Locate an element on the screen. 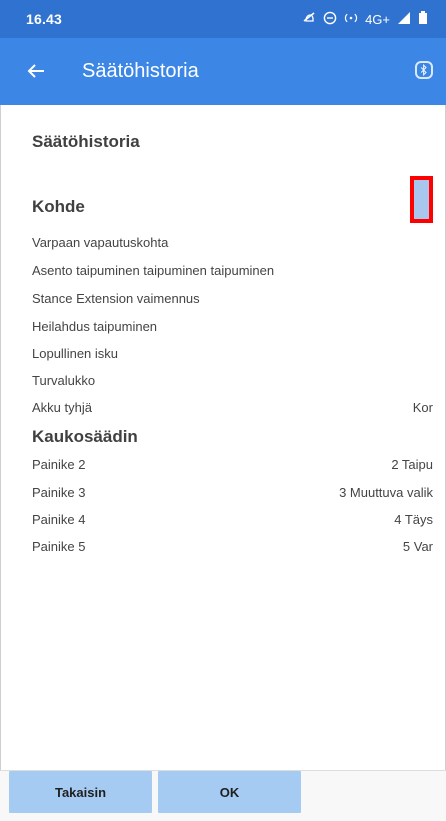 Image resolution: width=446 pixels, height=821 pixels. highlight-scroll-box is located at coordinates (421, 199).